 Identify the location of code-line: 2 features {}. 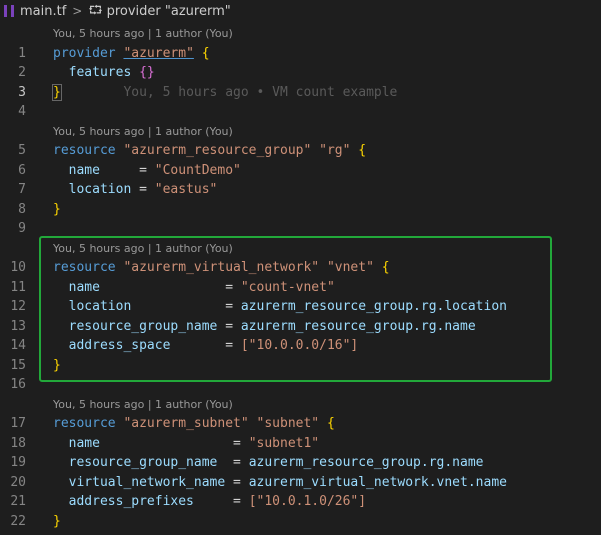
(300, 73).